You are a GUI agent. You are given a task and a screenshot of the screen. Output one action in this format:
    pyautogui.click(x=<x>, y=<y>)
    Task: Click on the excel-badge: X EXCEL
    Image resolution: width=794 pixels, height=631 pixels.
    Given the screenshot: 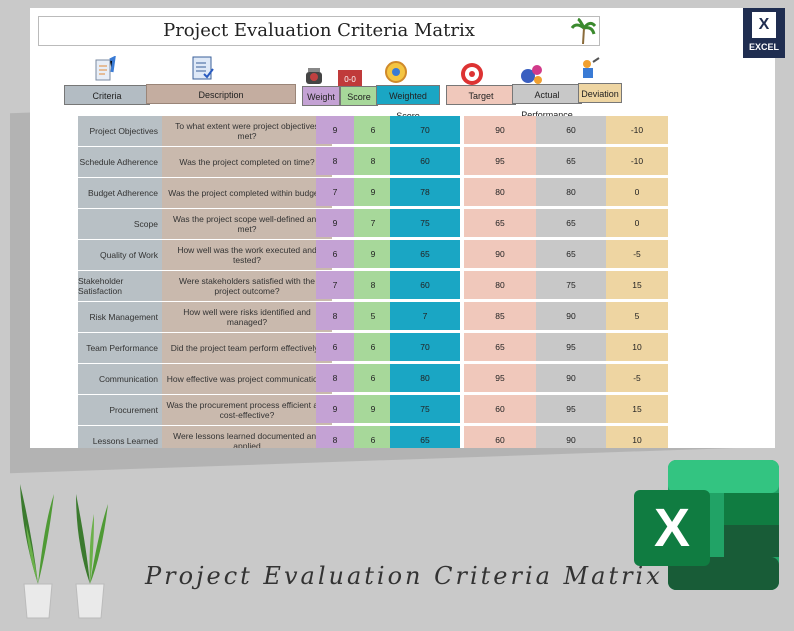 What is the action you would take?
    pyautogui.click(x=764, y=33)
    